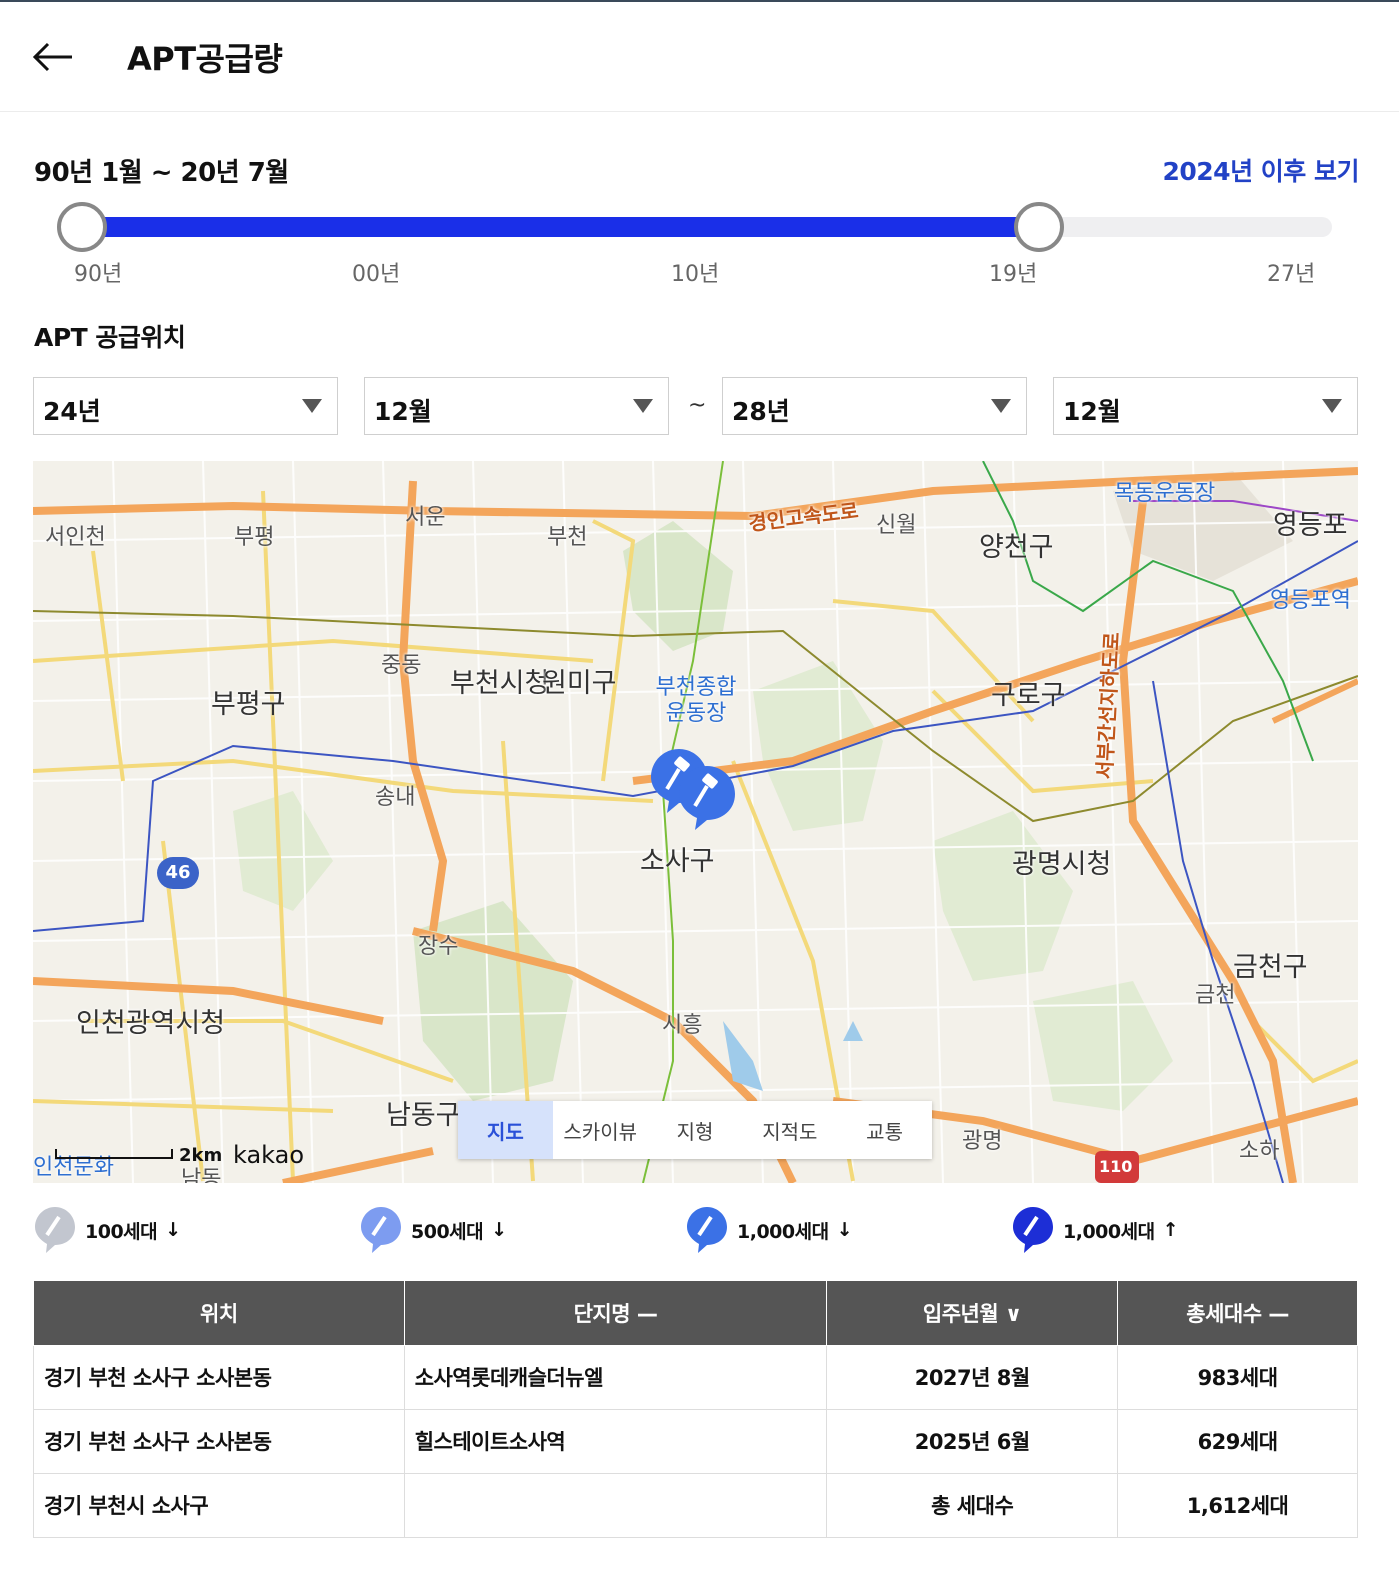 This screenshot has width=1399, height=1579. What do you see at coordinates (438, 946) in the screenshot?
I see `map-label: 장수` at bounding box center [438, 946].